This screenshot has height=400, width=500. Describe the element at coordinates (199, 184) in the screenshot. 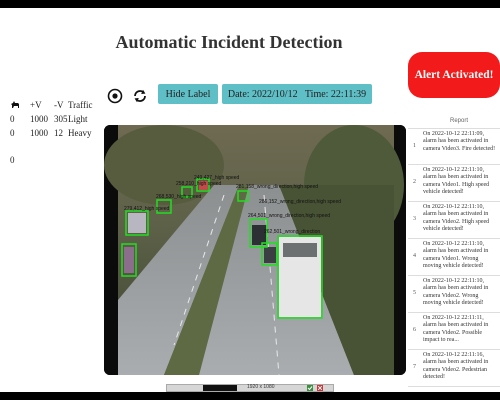

I see `detection-label: 258,210_high speed` at that location.